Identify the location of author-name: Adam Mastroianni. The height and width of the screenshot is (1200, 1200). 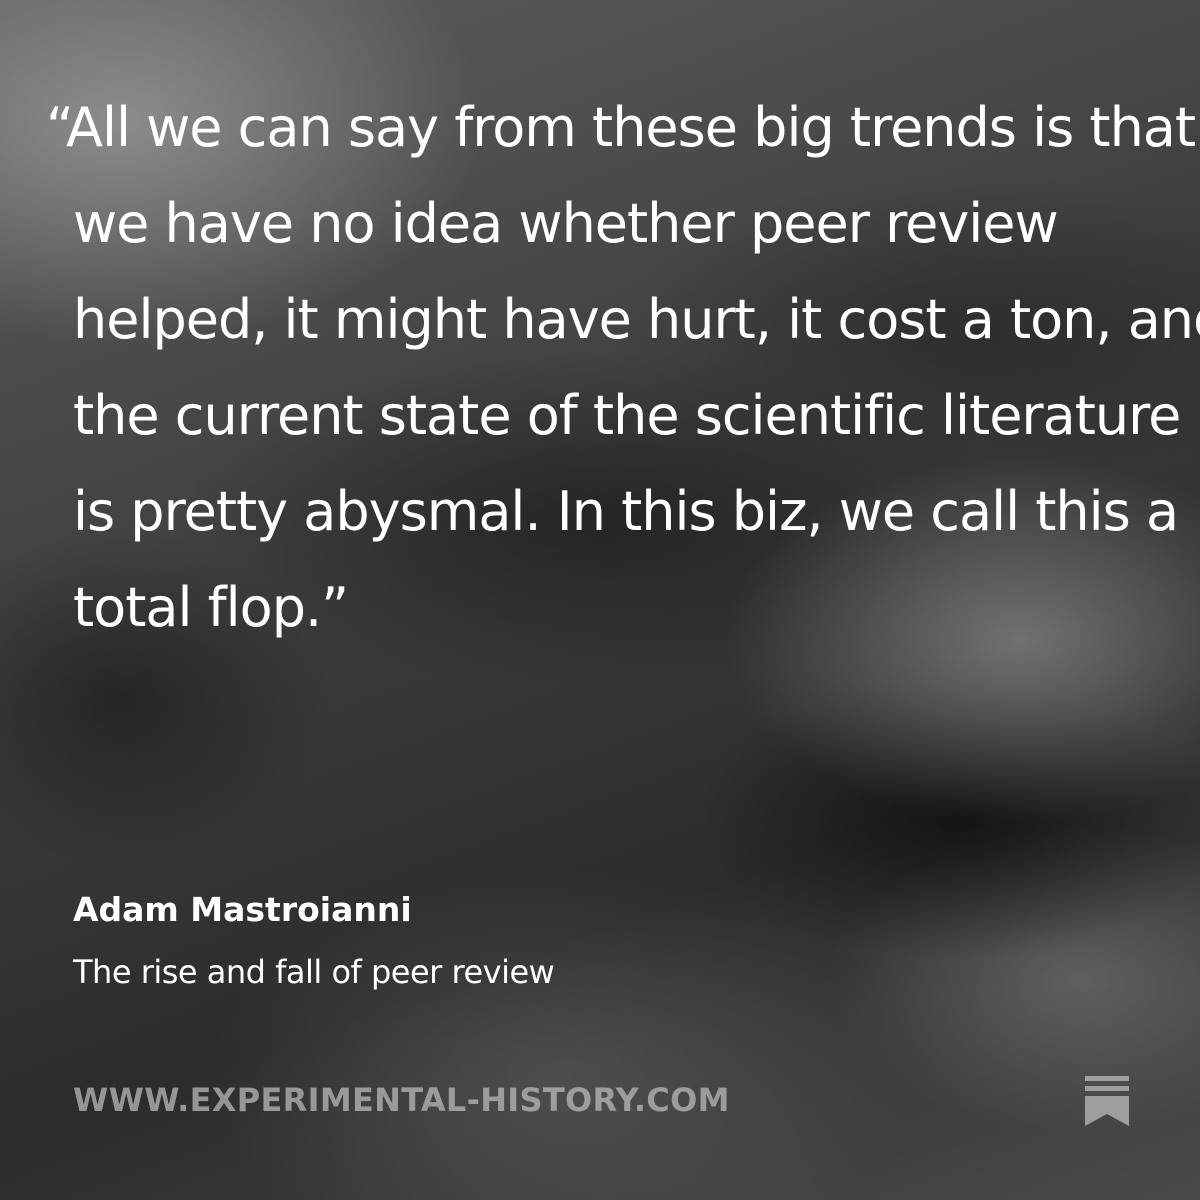
(242, 909).